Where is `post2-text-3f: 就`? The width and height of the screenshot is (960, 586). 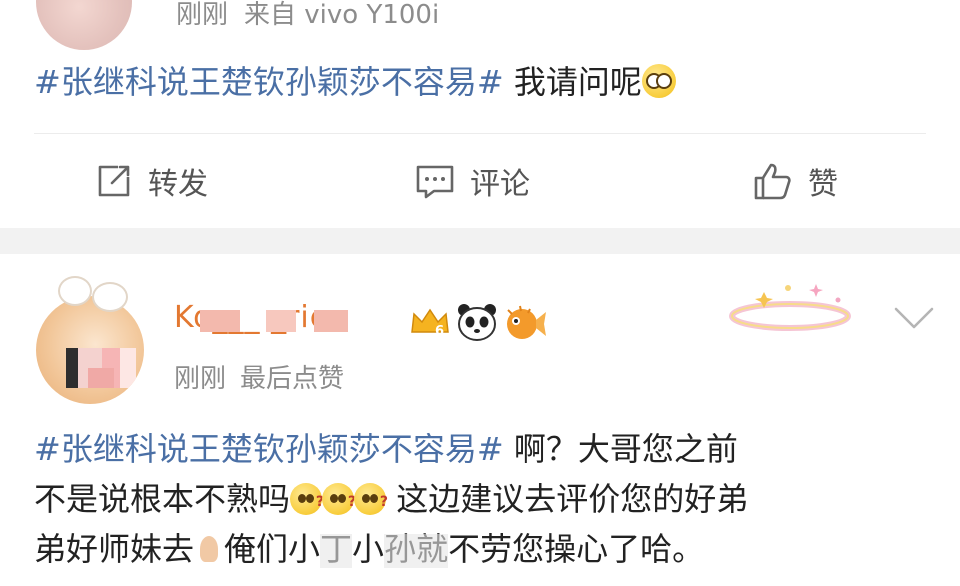
post2-text-3f: 就 is located at coordinates (432, 549).